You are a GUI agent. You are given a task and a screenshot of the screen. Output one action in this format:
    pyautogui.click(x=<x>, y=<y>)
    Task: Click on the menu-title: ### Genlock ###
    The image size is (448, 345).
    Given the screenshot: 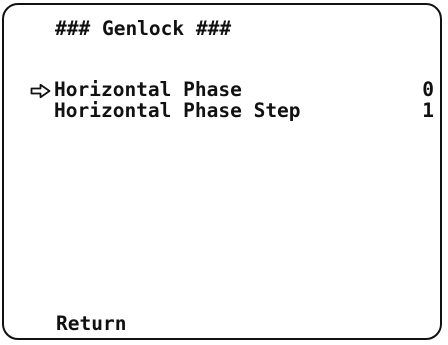 What is the action you would take?
    pyautogui.click(x=143, y=28)
    